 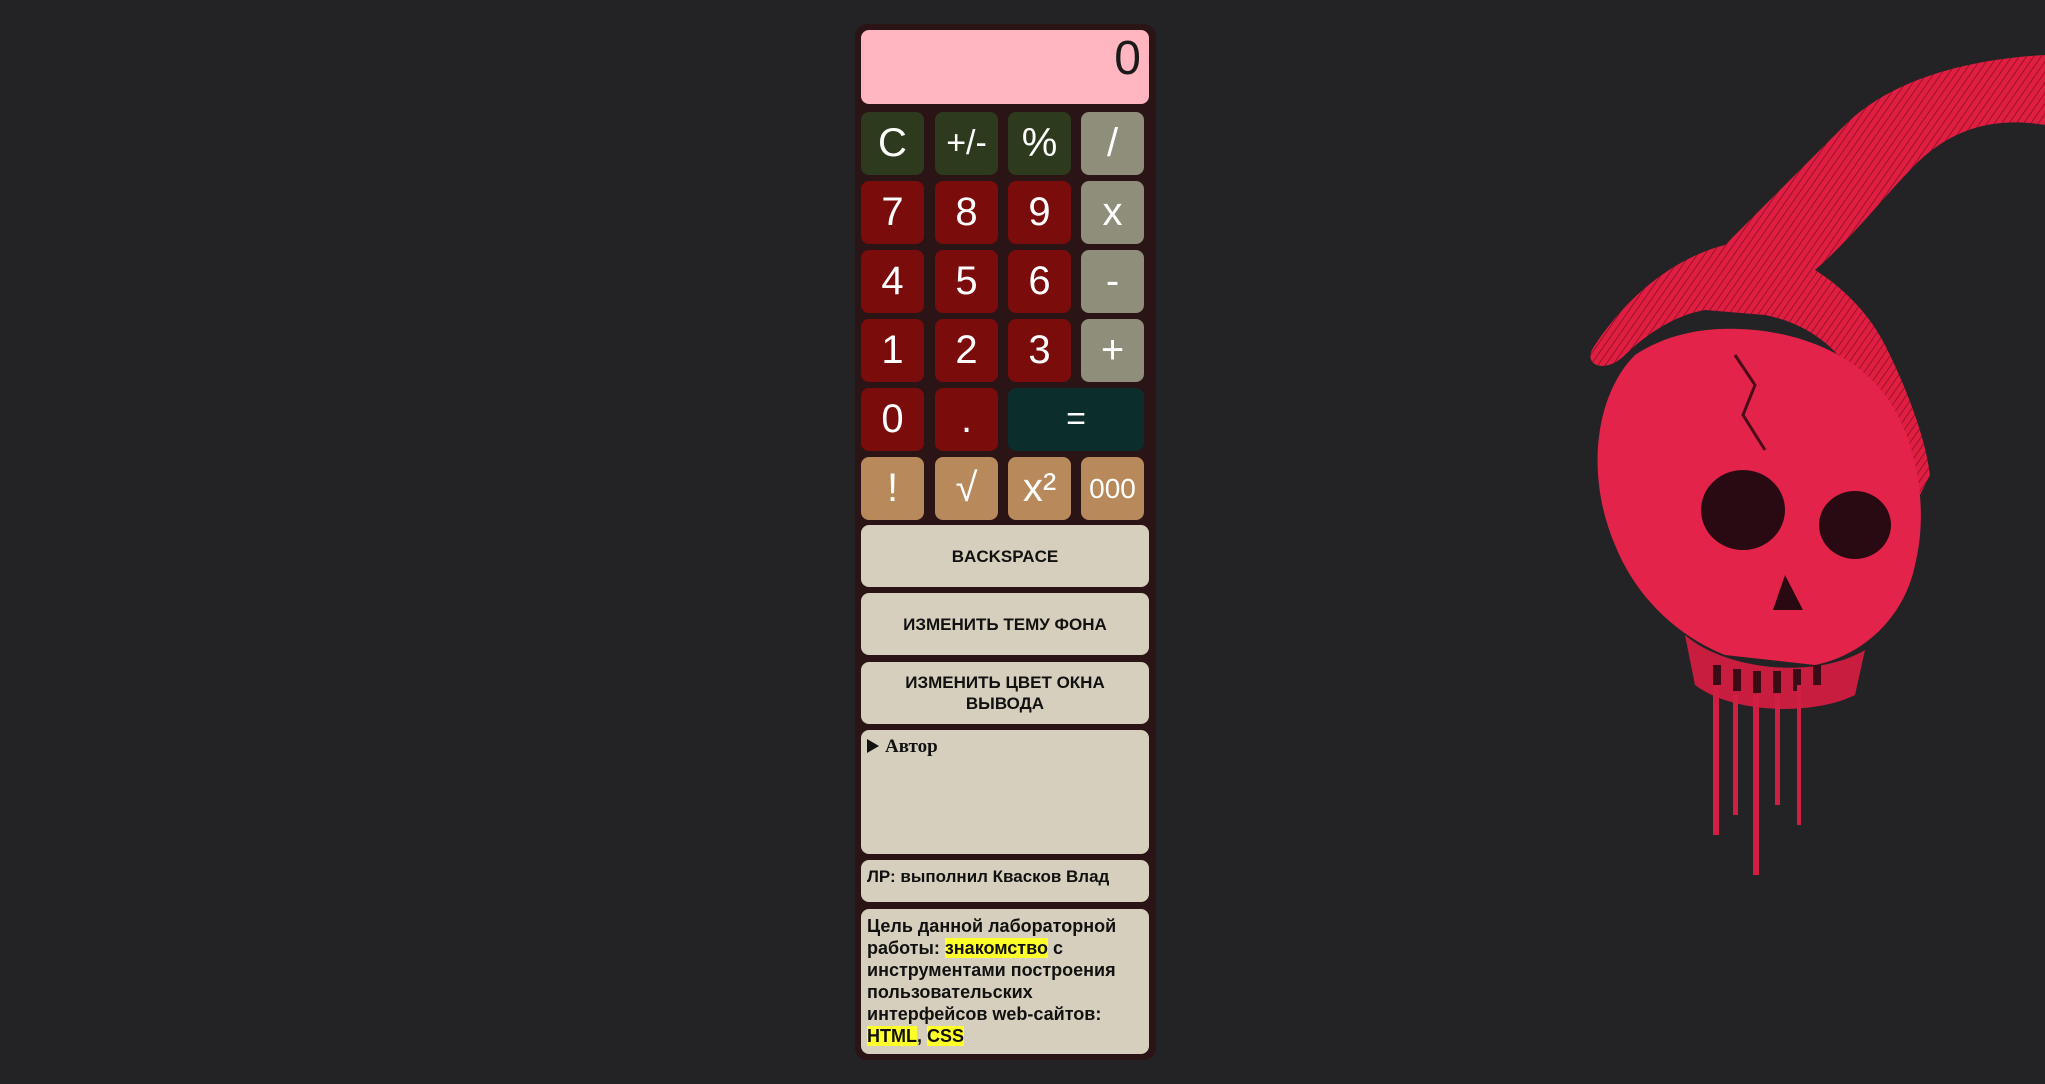 I want to click on digit-5-button: 5, so click(x=966, y=281).